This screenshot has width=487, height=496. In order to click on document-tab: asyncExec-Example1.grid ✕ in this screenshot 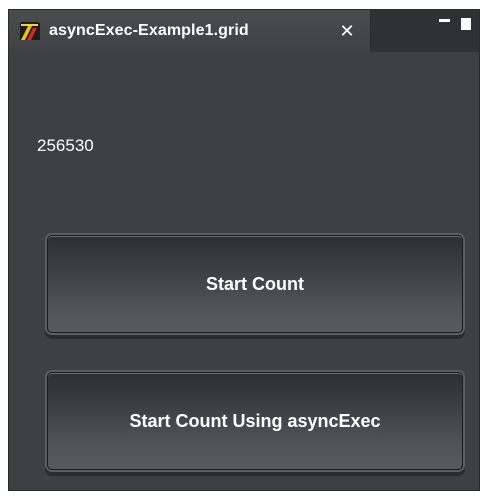, I will do `click(190, 31)`.